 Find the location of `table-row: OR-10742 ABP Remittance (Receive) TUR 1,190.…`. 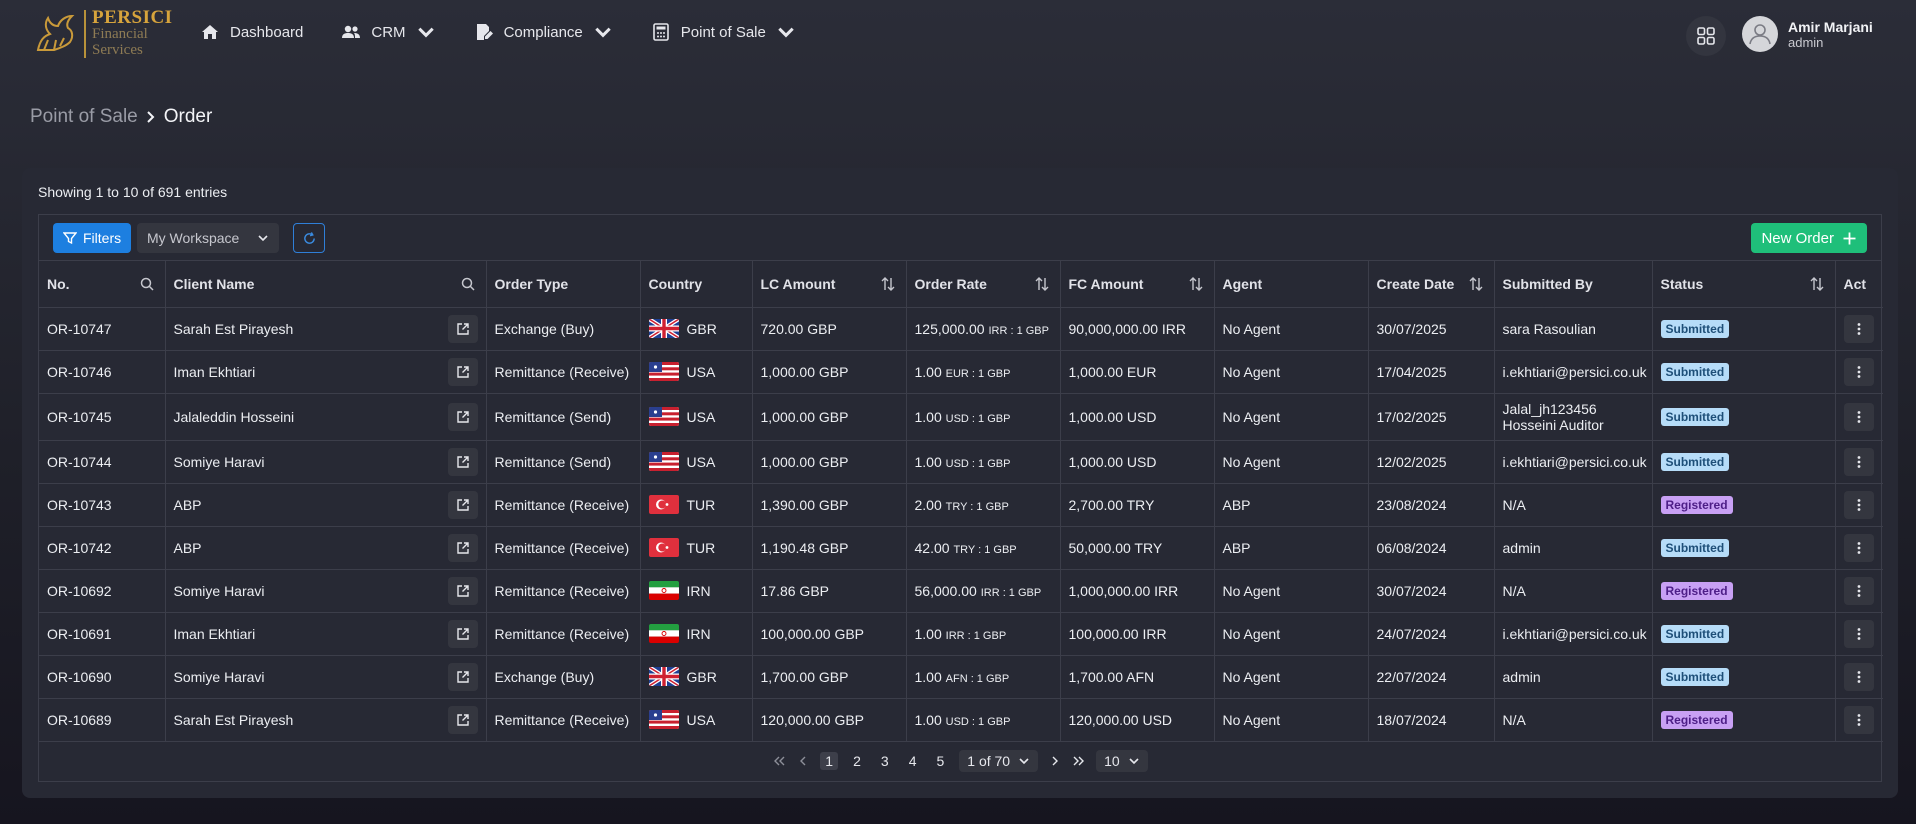

table-row: OR-10742 ABP Remittance (Receive) TUR 1,190.… is located at coordinates (961, 548).